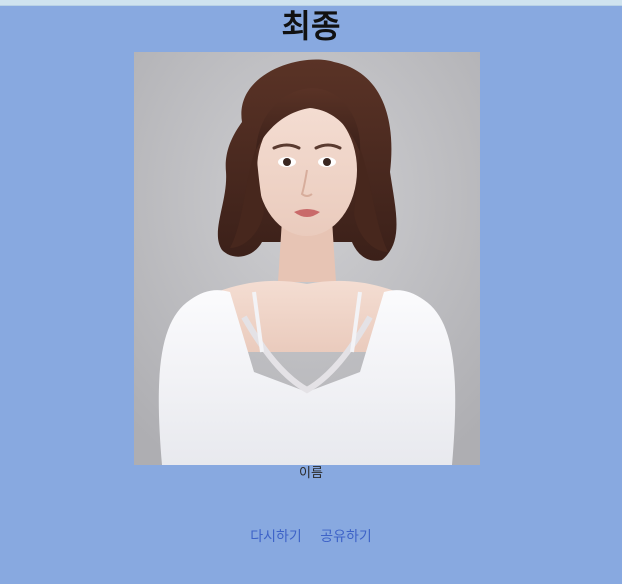  I want to click on page-title: 최종, so click(311, 26).